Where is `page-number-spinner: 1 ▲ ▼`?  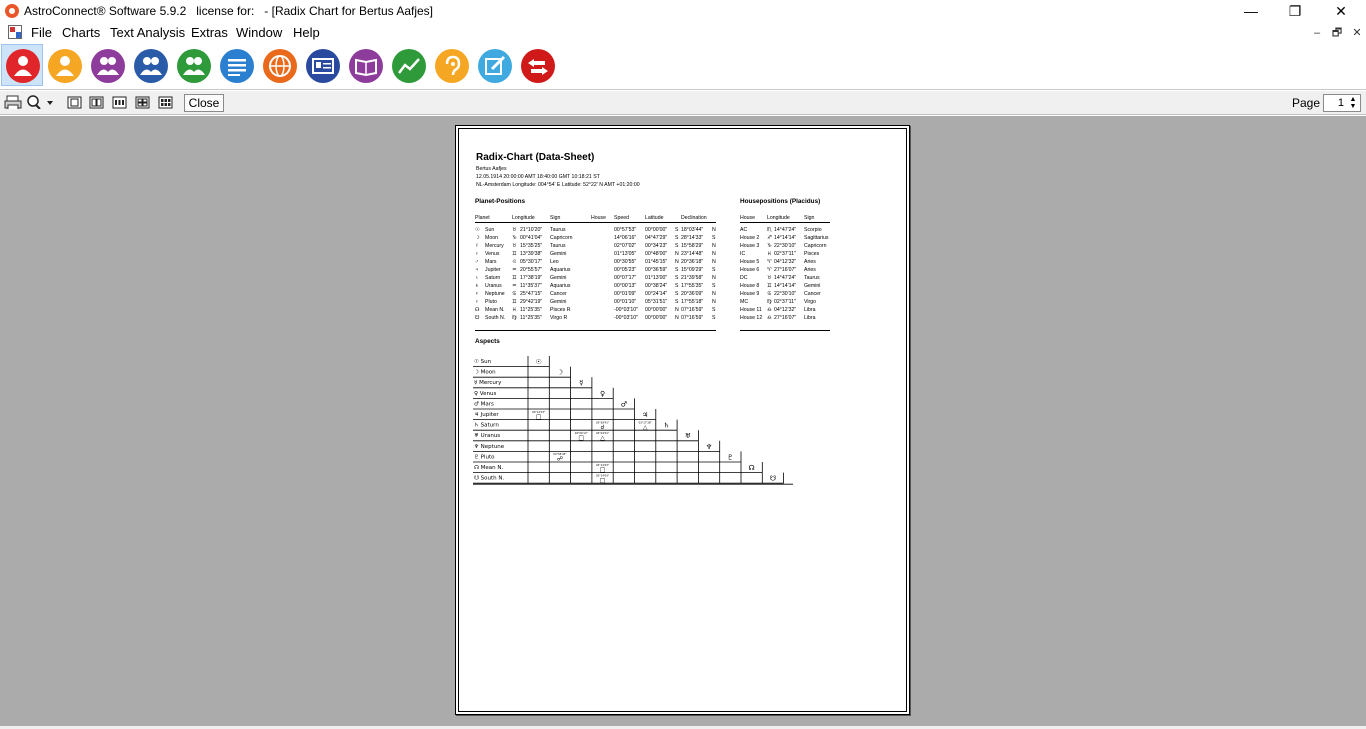 page-number-spinner: 1 ▲ ▼ is located at coordinates (1342, 103).